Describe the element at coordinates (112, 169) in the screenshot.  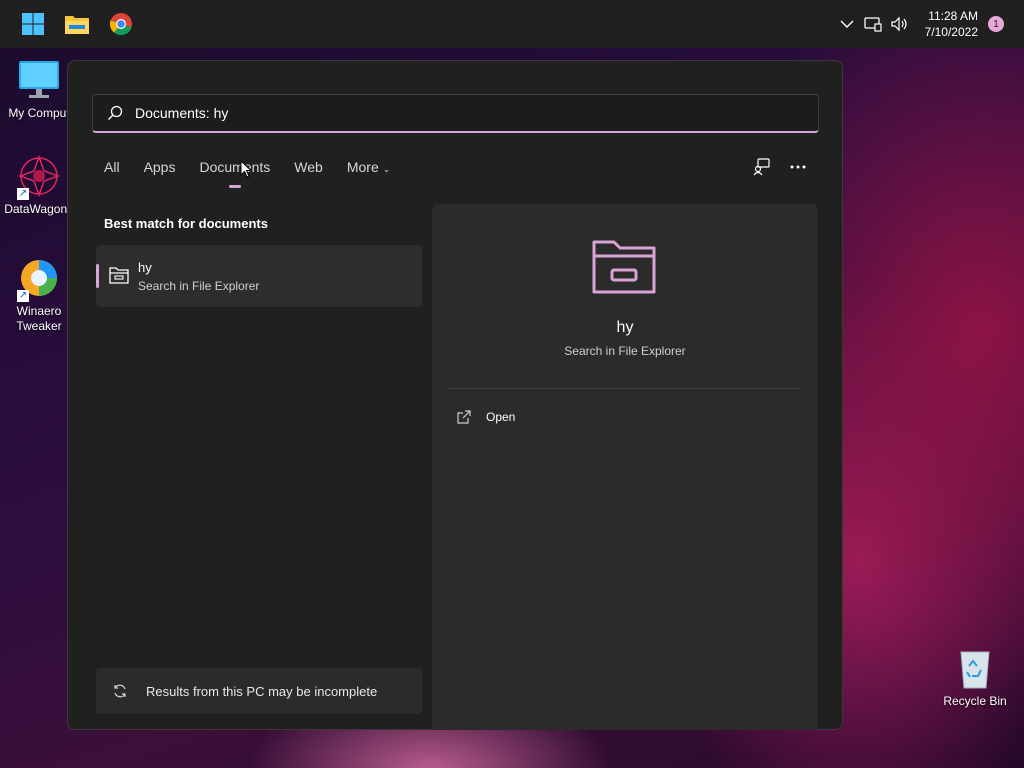
I see `tab-all: All` at that location.